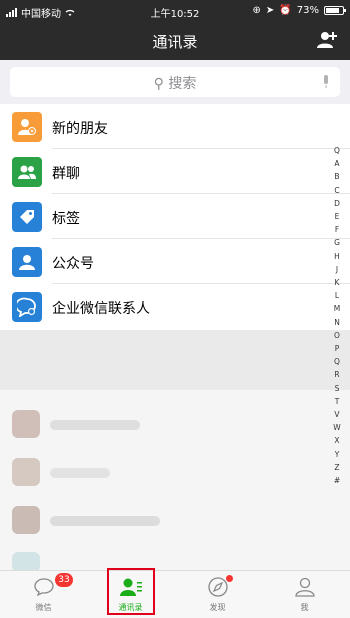  What do you see at coordinates (101, 309) in the screenshot?
I see `entry-label: 企业微信联系人` at bounding box center [101, 309].